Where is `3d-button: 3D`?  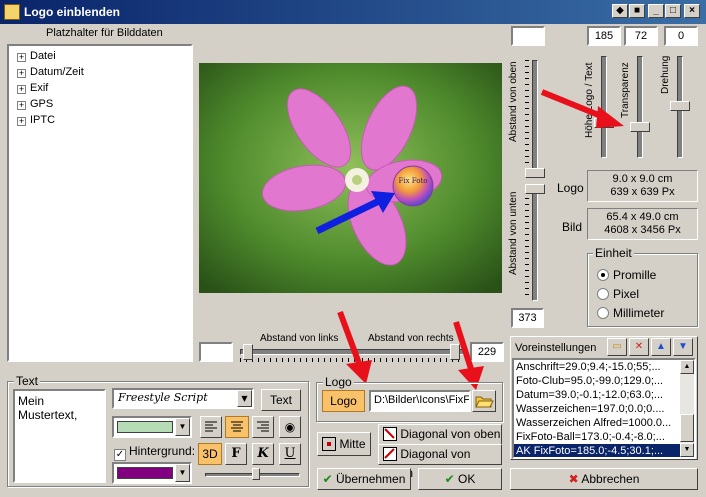 3d-button: 3D is located at coordinates (210, 454).